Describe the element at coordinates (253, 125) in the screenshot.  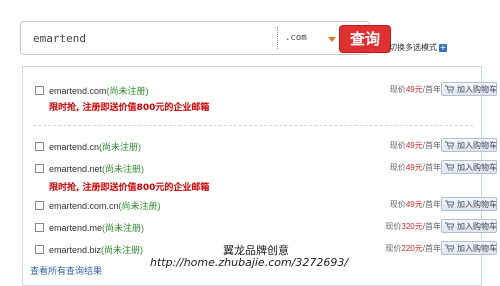
I see `divider` at that location.